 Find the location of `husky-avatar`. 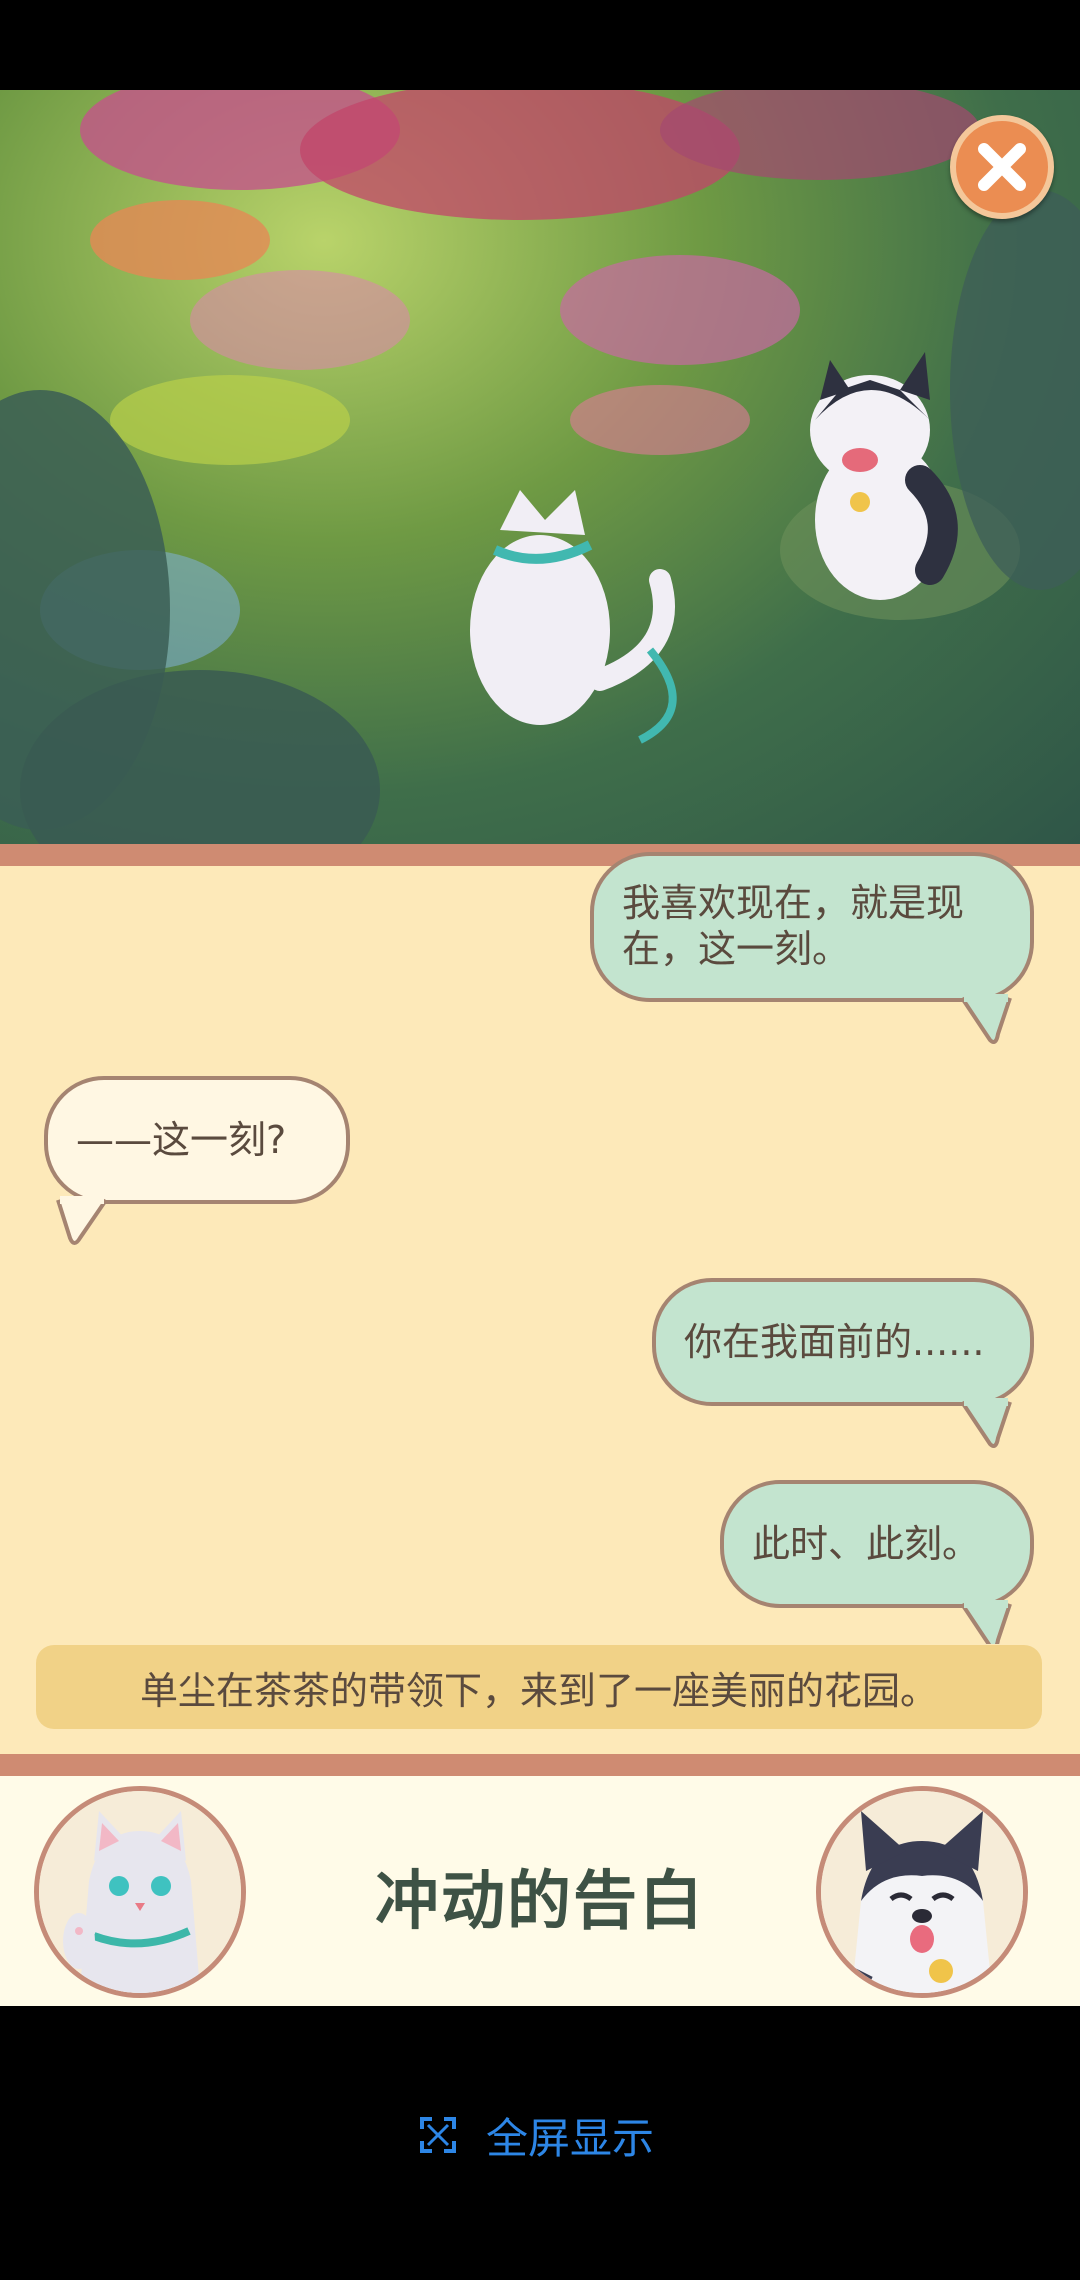

husky-avatar is located at coordinates (922, 1892).